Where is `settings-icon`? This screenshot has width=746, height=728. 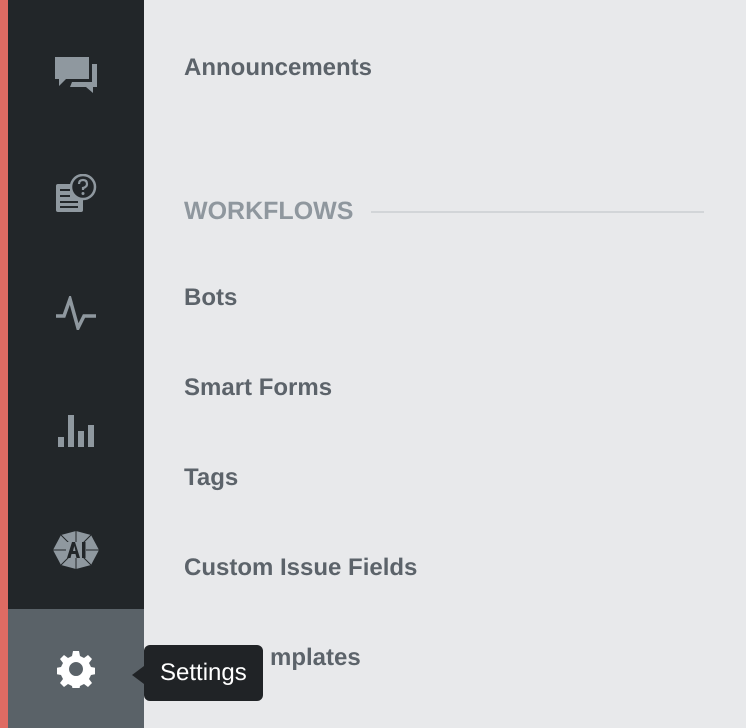
settings-icon is located at coordinates (76, 669).